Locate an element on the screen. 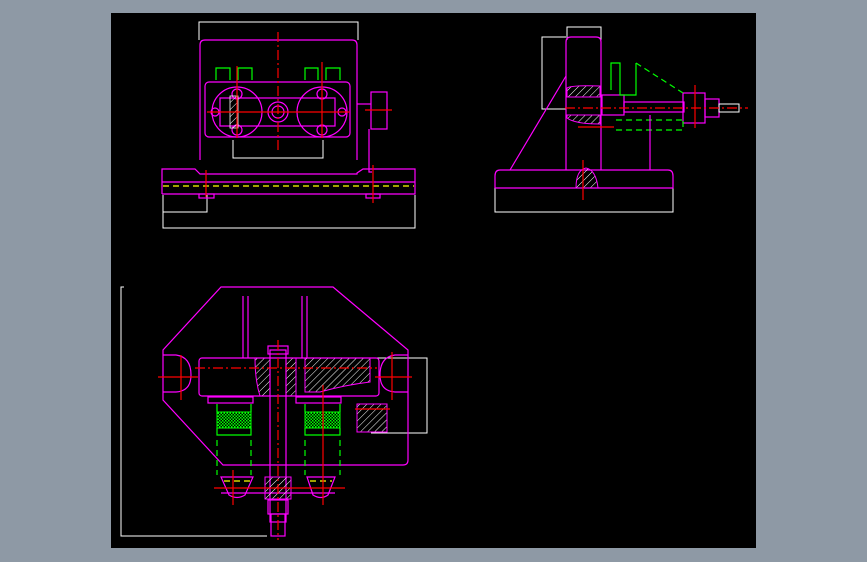 This screenshot has height=562, width=867. front-view is located at coordinates (288, 125).